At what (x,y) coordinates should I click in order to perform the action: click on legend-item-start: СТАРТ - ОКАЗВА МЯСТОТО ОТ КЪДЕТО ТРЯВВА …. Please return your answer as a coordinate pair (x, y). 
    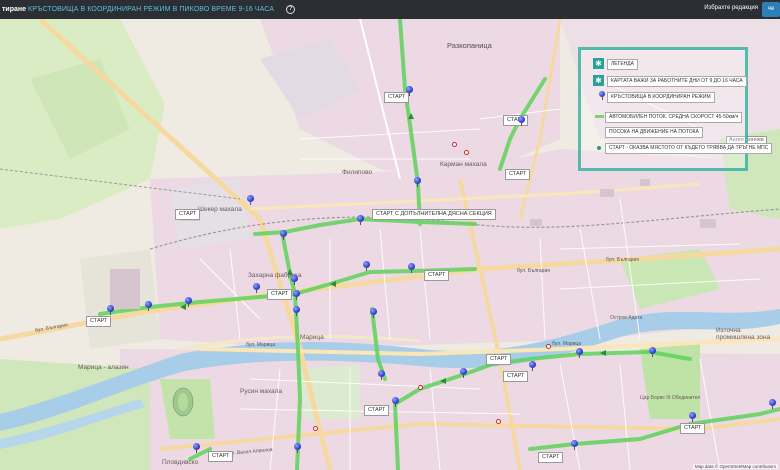
    Looking at the image, I should click on (689, 148).